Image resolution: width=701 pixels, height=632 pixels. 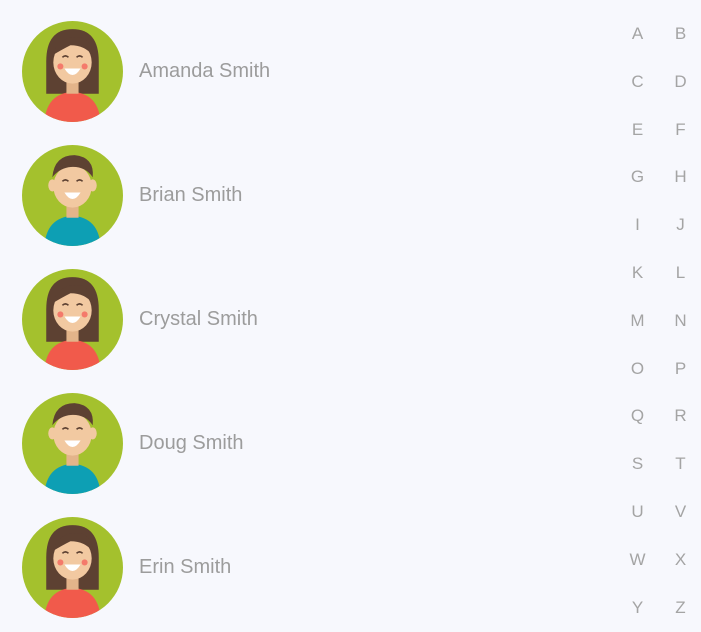 I want to click on index-letter-o: O, so click(x=637, y=371).